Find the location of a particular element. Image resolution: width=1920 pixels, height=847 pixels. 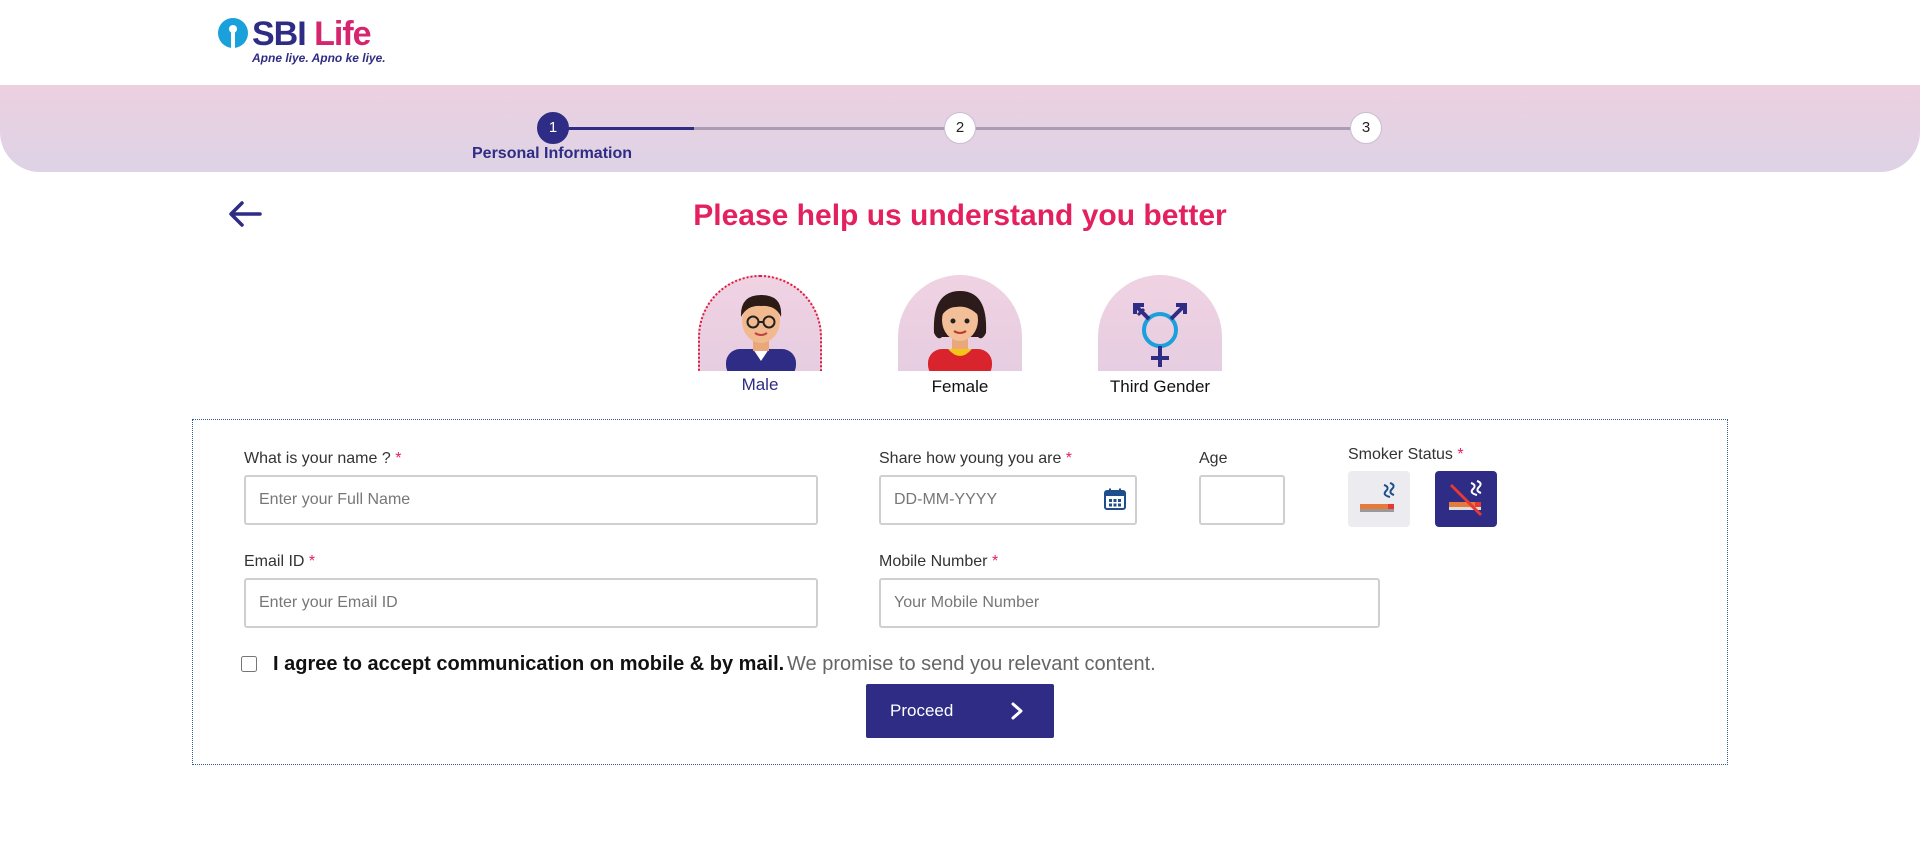

age-label: Age is located at coordinates (1213, 458).